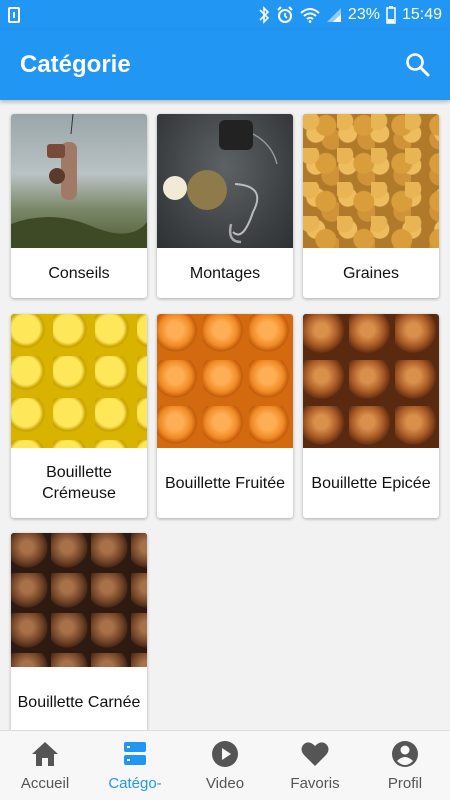 Image resolution: width=450 pixels, height=800 pixels. Describe the element at coordinates (45, 754) in the screenshot. I see `home-icon` at that location.